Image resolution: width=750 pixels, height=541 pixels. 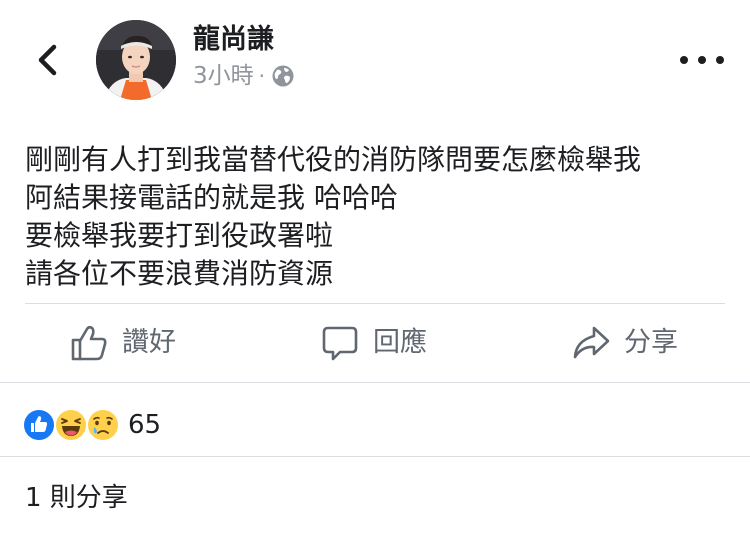 I want to click on share-arrow-icon, so click(x=591, y=342).